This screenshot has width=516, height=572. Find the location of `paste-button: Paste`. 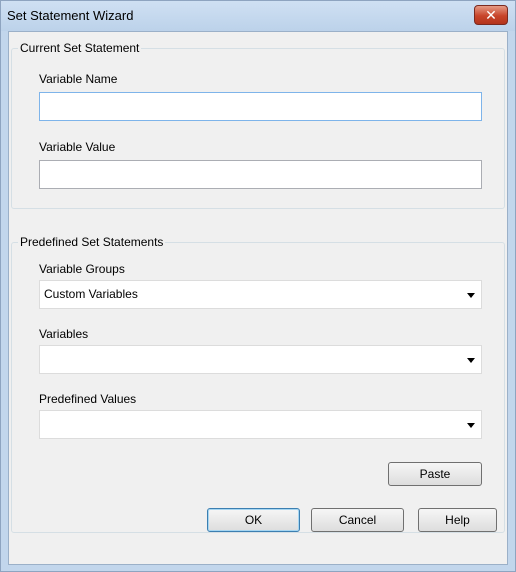

paste-button: Paste is located at coordinates (435, 474).